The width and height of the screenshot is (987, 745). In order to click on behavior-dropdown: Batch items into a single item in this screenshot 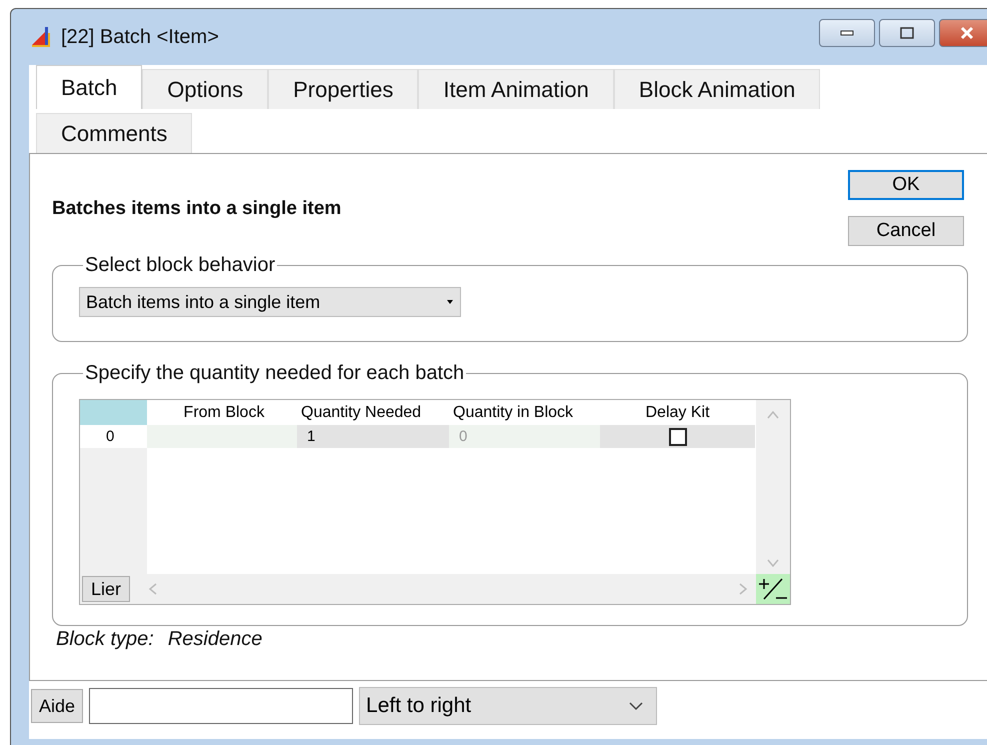, I will do `click(270, 302)`.